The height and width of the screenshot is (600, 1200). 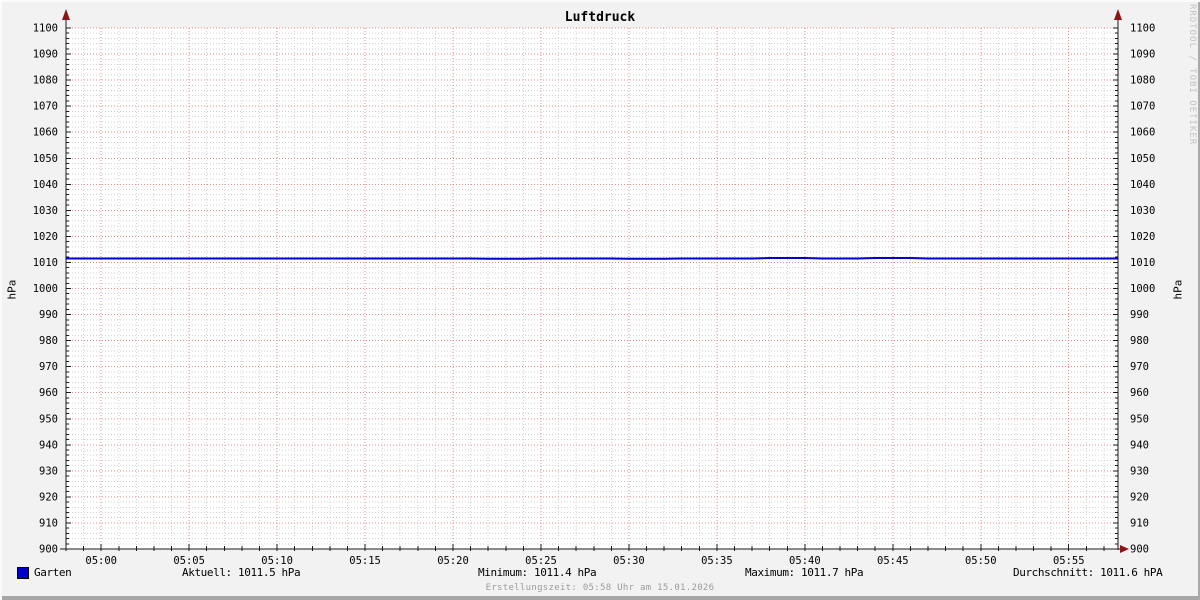 What do you see at coordinates (1178, 289) in the screenshot?
I see `y-axis-unit-right: hPa` at bounding box center [1178, 289].